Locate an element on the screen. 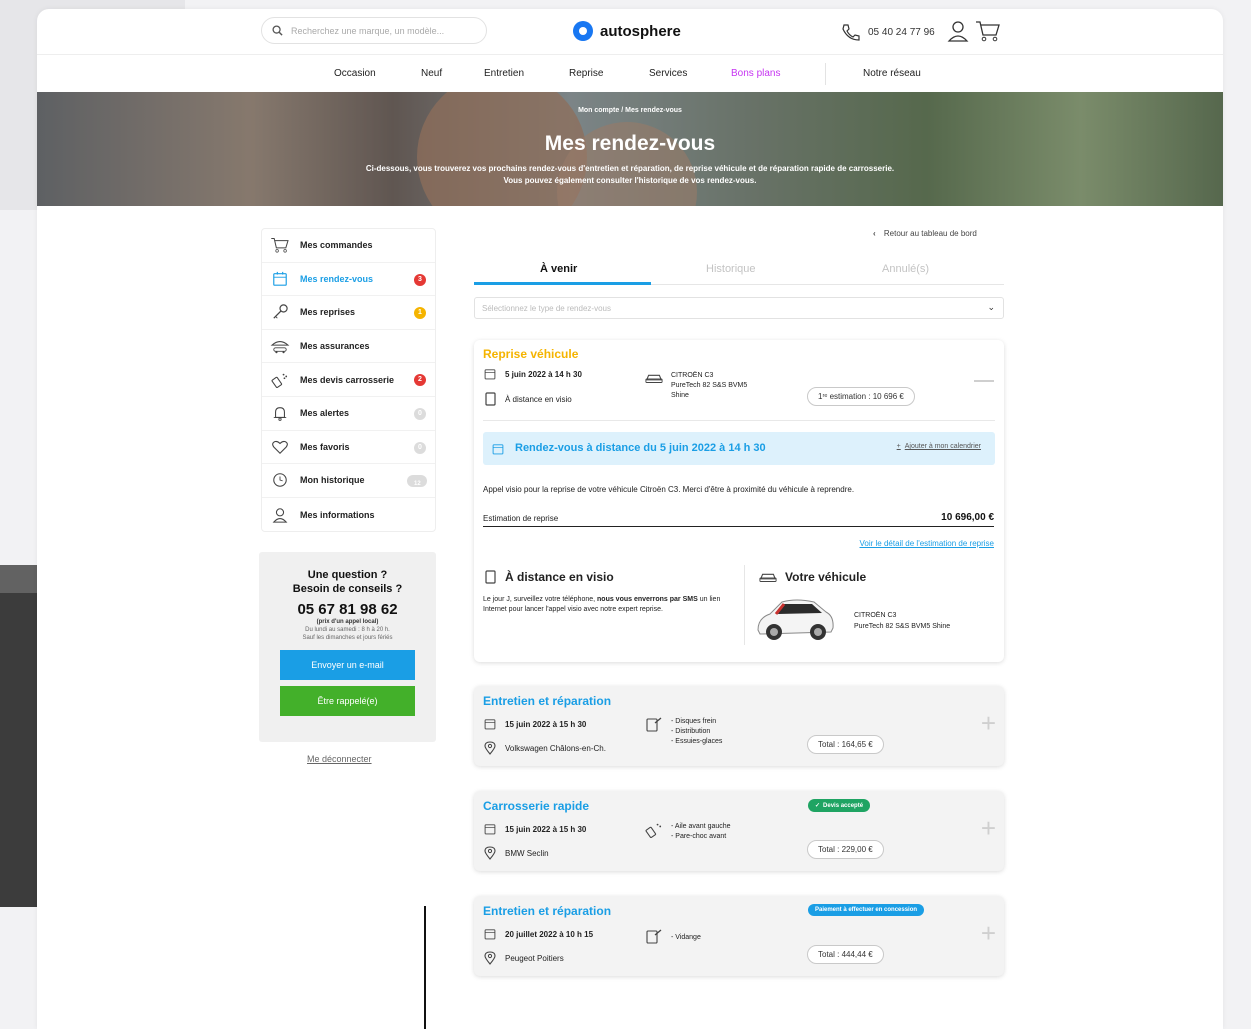 The width and height of the screenshot is (1251, 1029). vehicle-line-3: Shine is located at coordinates (680, 395).